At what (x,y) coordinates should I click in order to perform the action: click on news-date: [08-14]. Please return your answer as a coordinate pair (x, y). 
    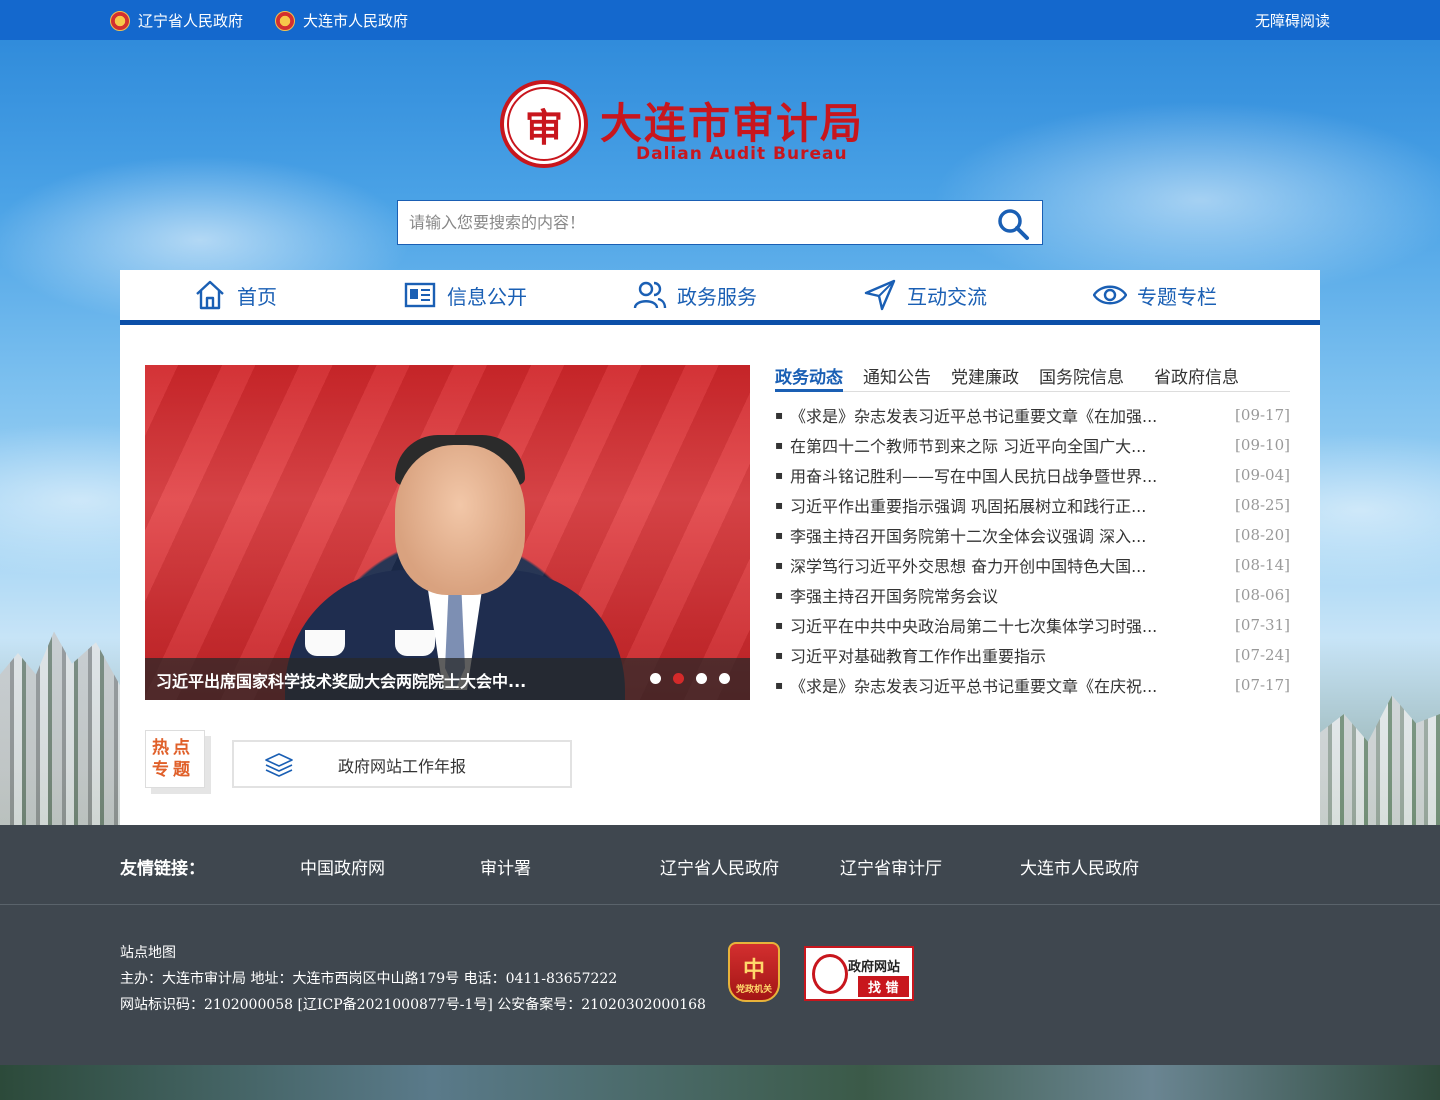
    Looking at the image, I should click on (1262, 565).